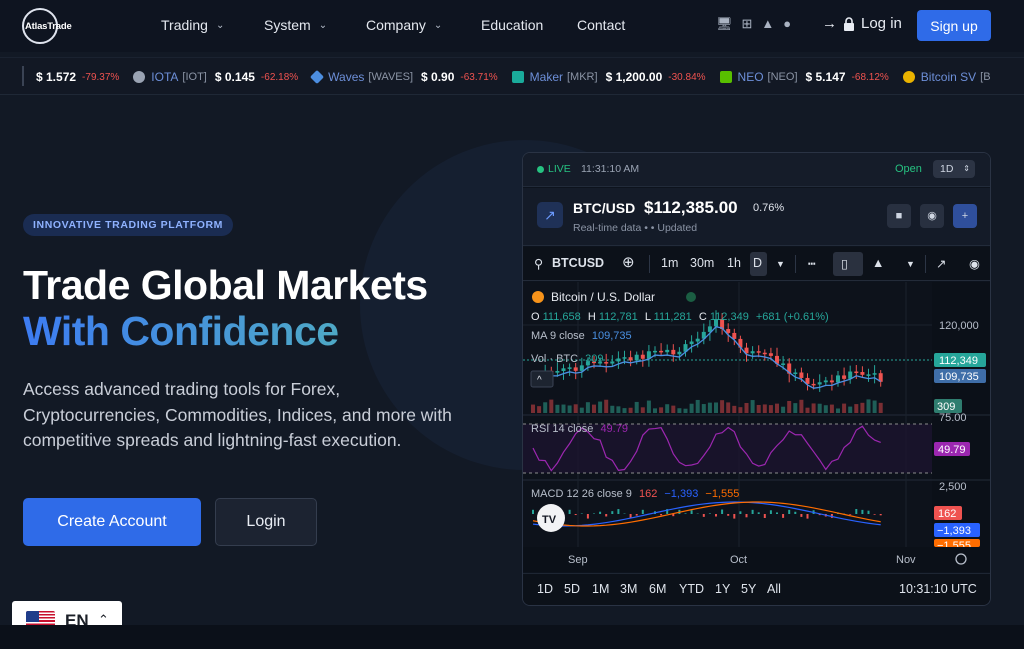  What do you see at coordinates (774, 589) in the screenshot?
I see `range-all: All` at bounding box center [774, 589].